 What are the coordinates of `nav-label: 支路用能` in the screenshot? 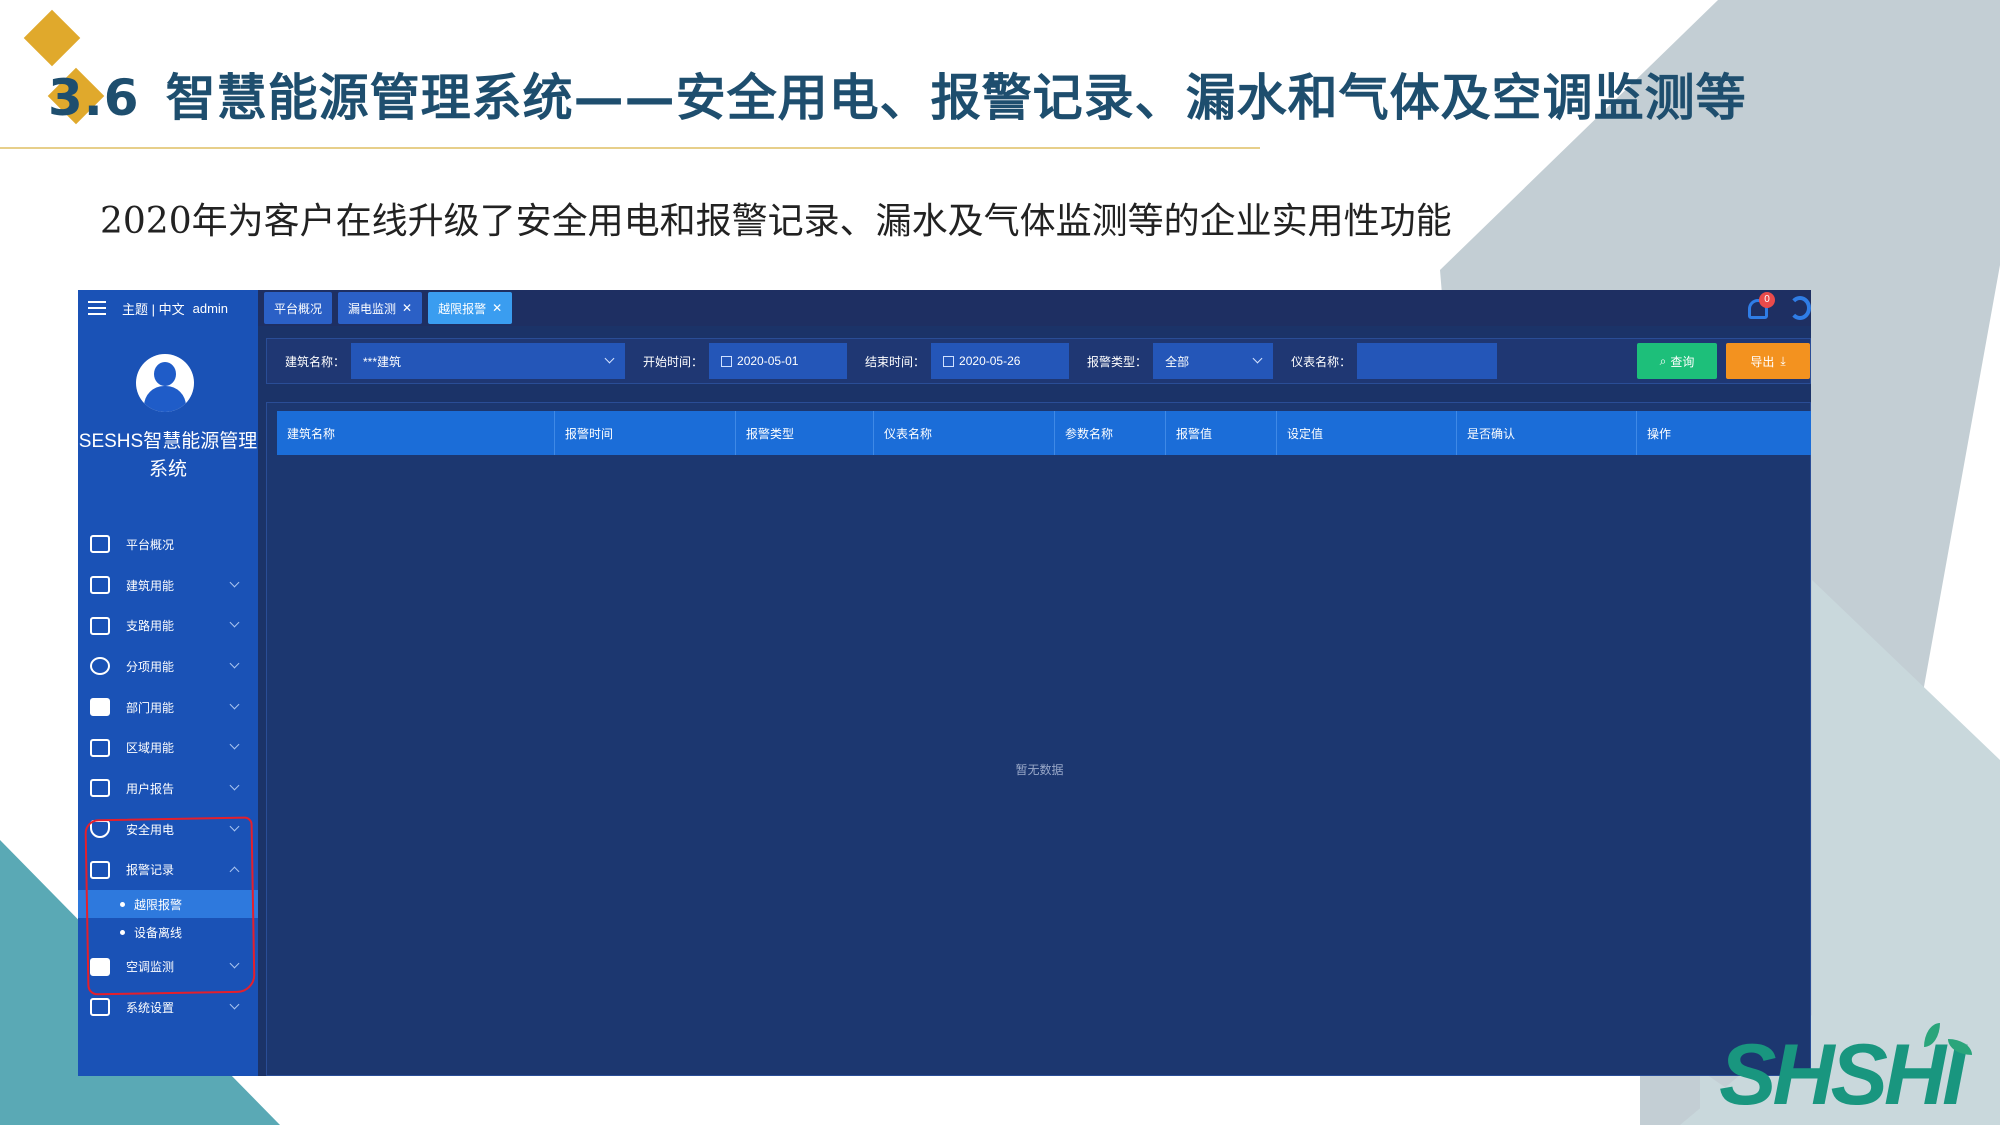 It's located at (150, 626).